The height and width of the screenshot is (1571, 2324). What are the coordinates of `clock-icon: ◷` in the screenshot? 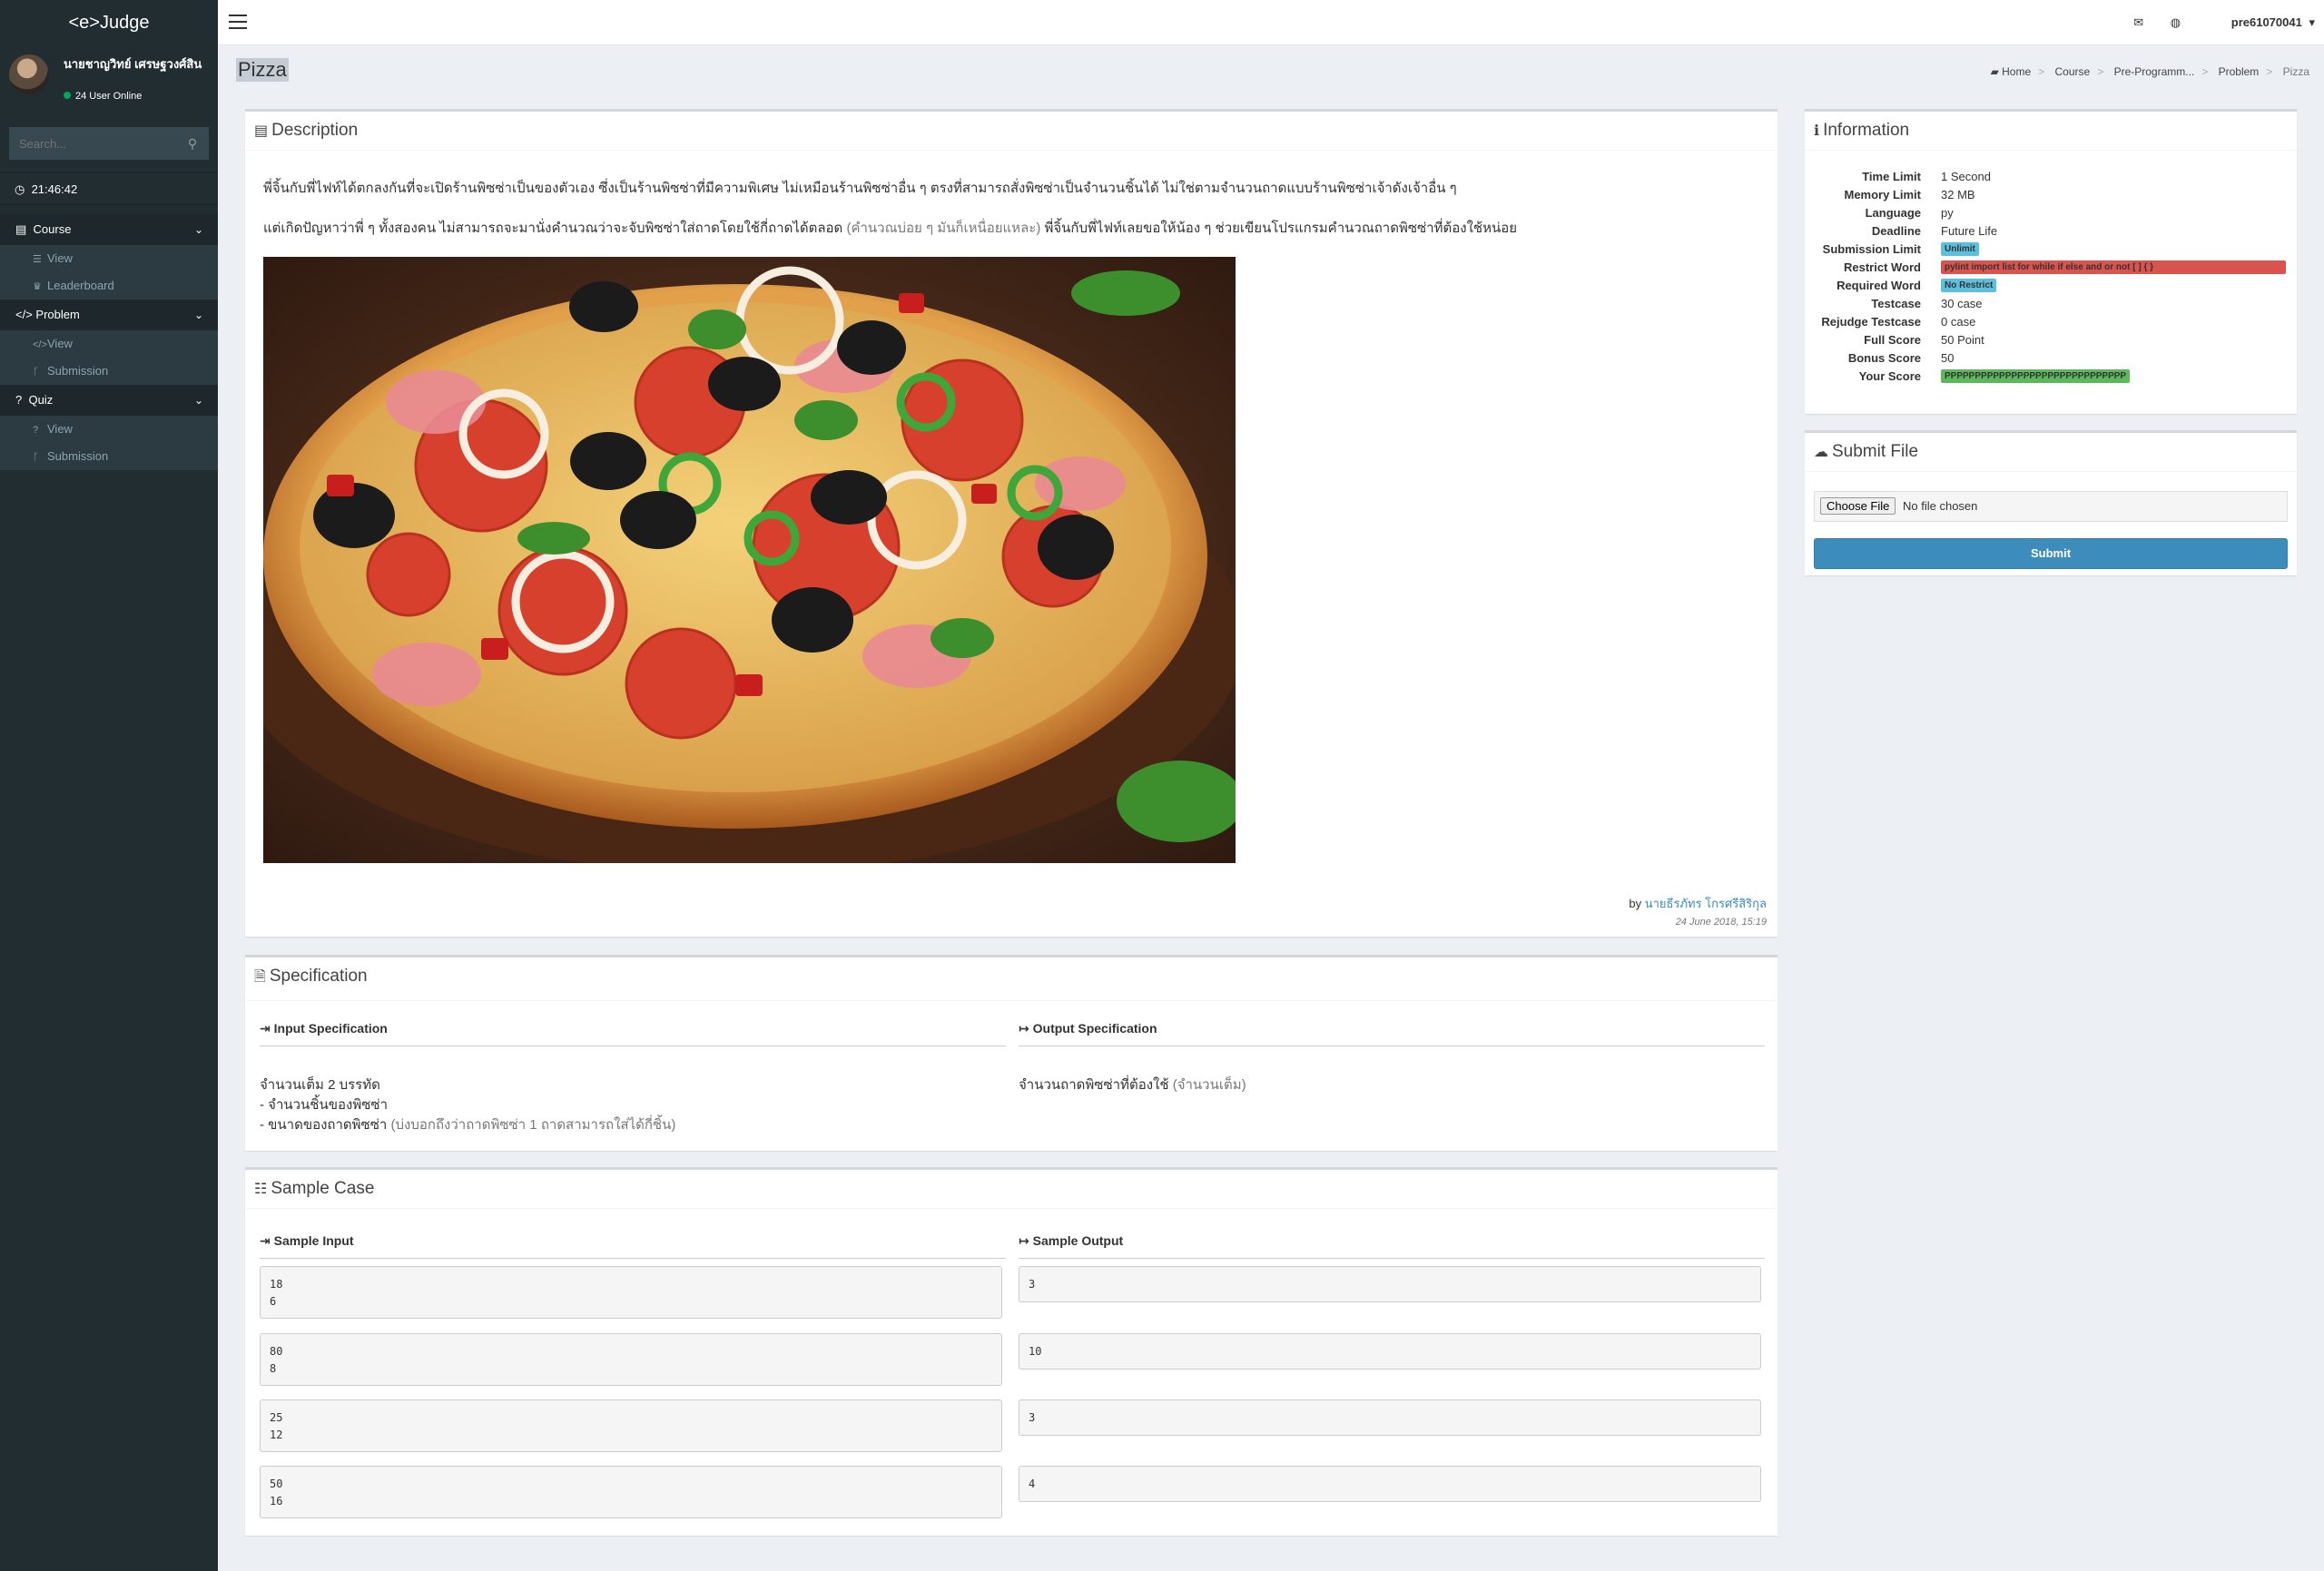 It's located at (20, 189).